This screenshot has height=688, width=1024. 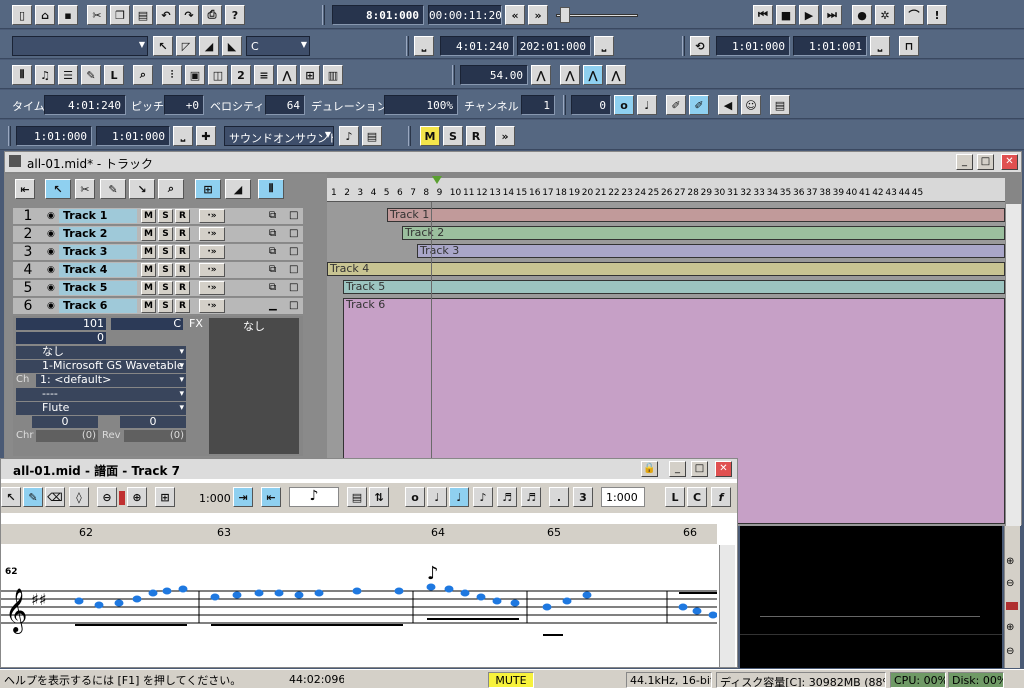 I want to click on open-folder-icon: ⌂, so click(x=45, y=15).